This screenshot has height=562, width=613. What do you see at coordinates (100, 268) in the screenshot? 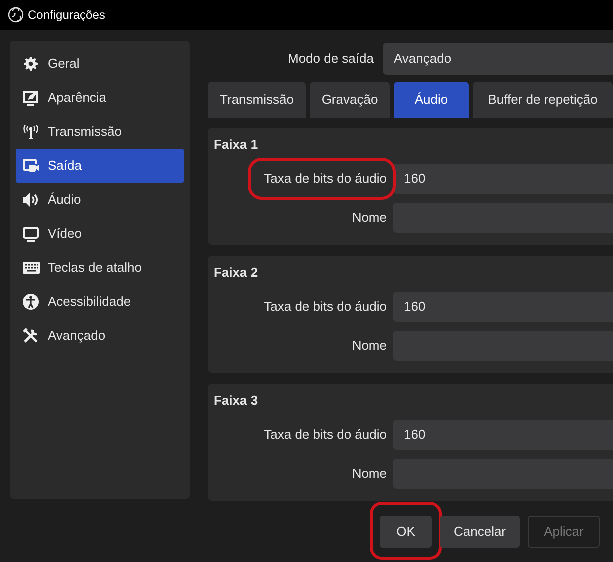
I see `sidebar-item: Teclas de atalho` at bounding box center [100, 268].